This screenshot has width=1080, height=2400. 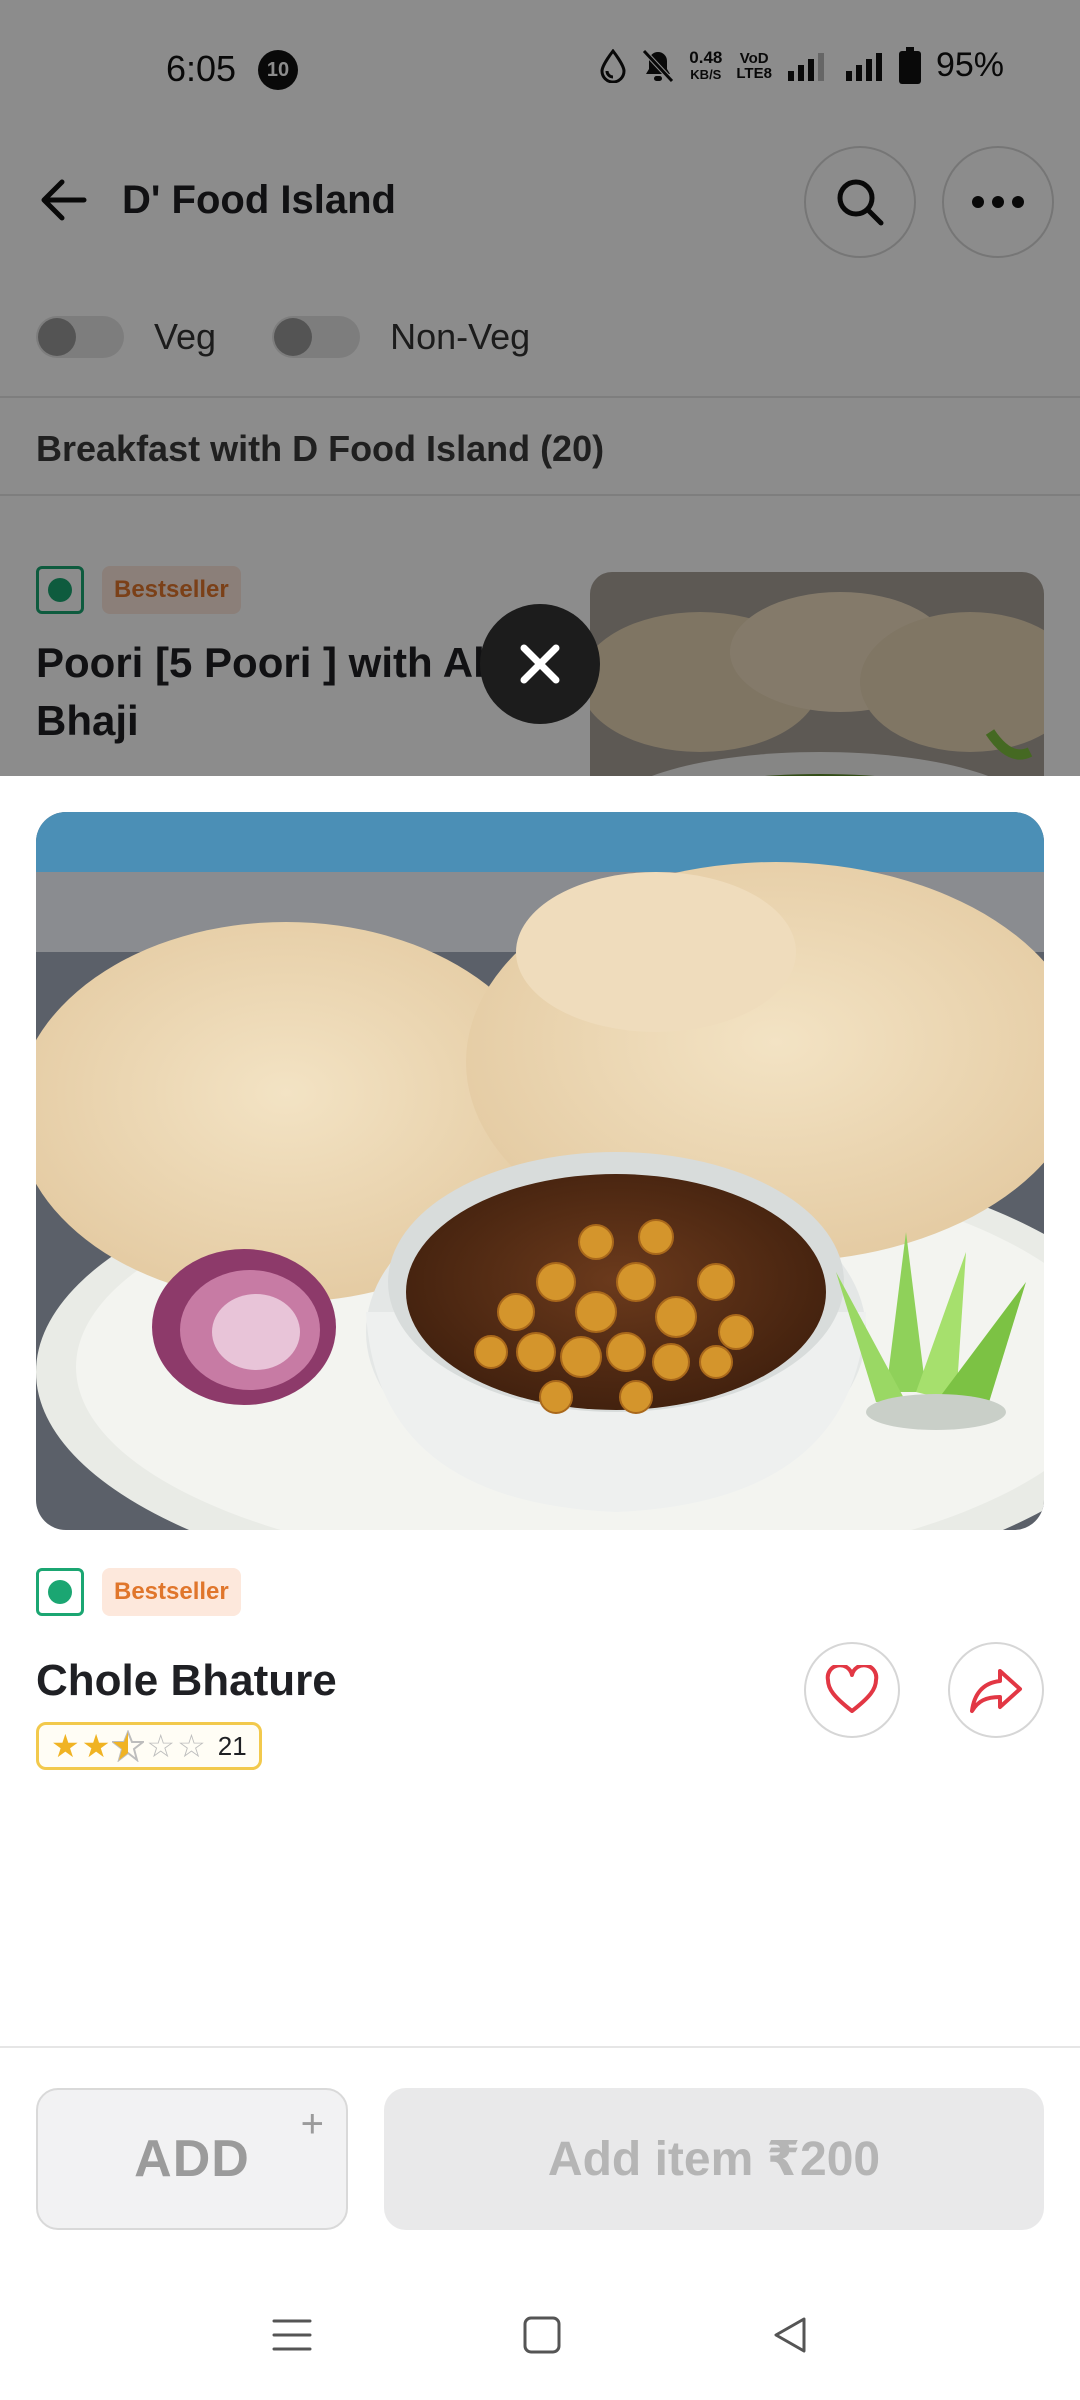 I want to click on star-half-icon, so click(x=128, y=1746).